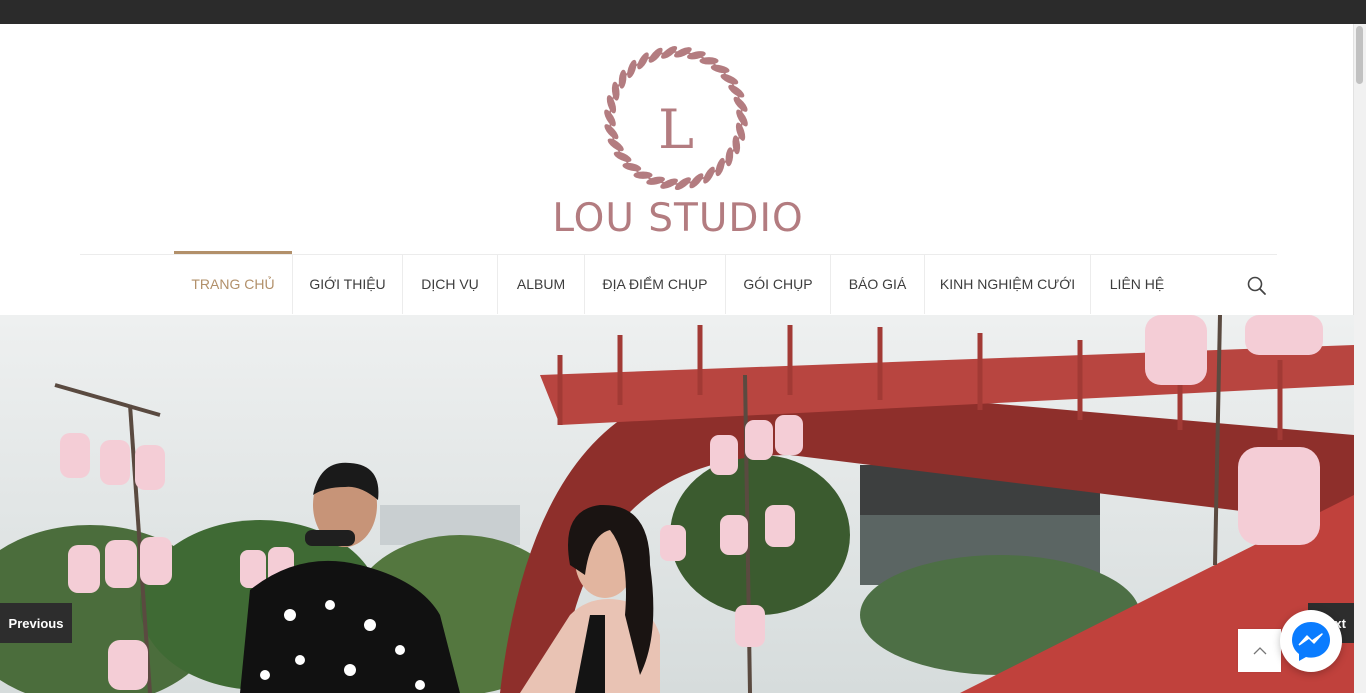 The image size is (1366, 693). I want to click on laurel-wreath-icon: L, so click(676, 118).